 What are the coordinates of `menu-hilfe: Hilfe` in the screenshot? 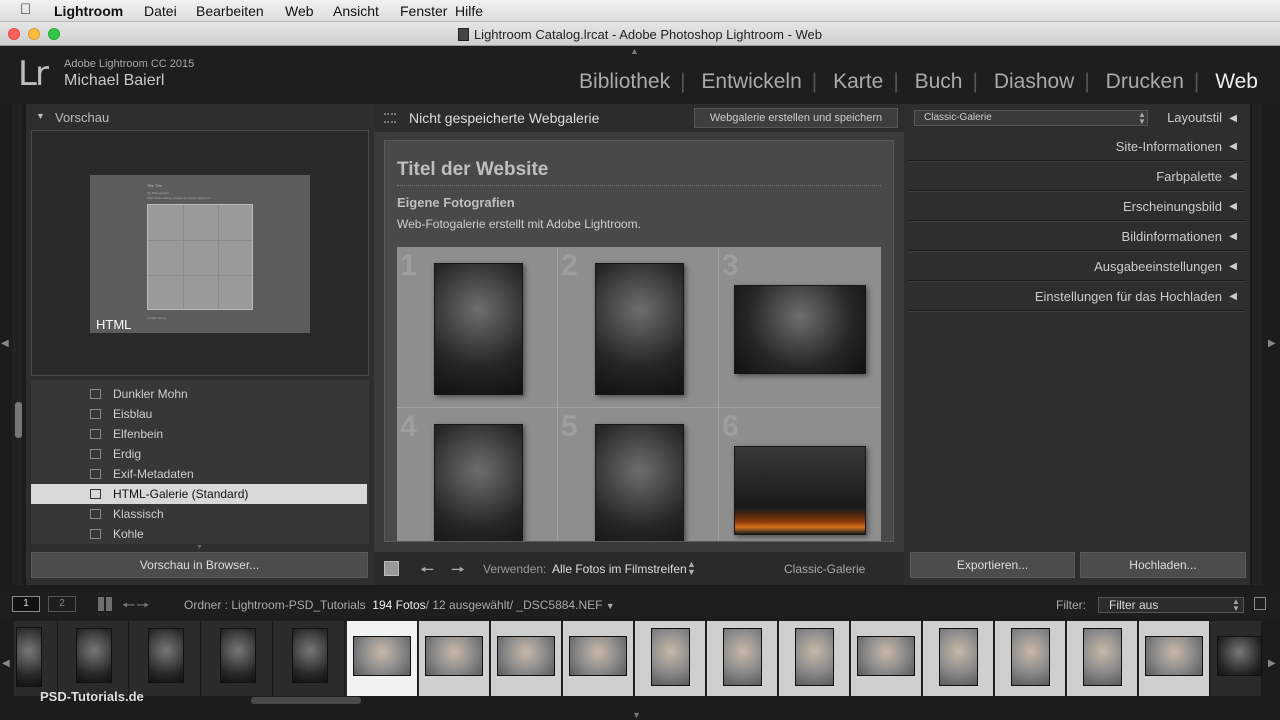 It's located at (469, 11).